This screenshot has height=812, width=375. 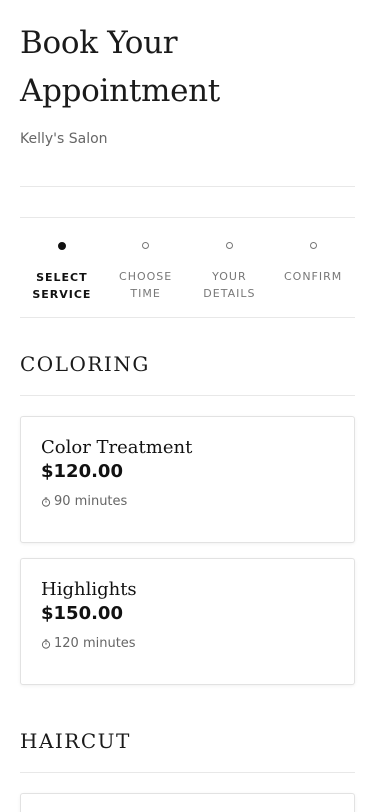 What do you see at coordinates (313, 276) in the screenshot?
I see `step-label: CONFIRM` at bounding box center [313, 276].